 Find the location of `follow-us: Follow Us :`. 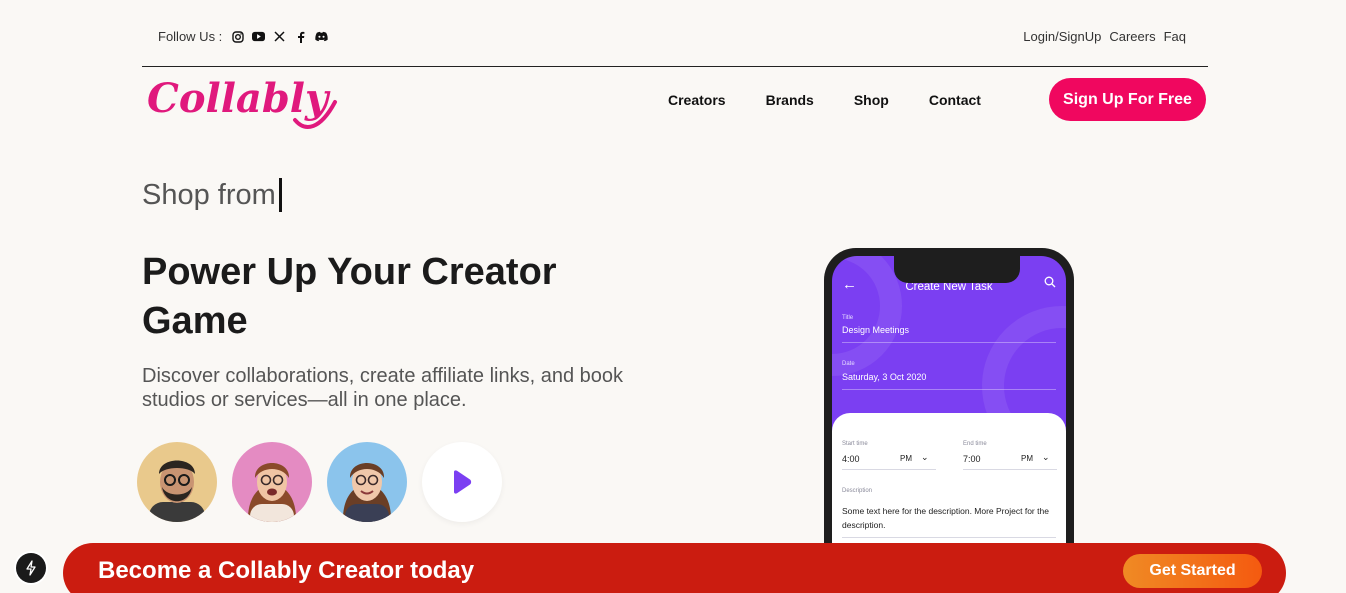

follow-us: Follow Us : is located at coordinates (243, 36).